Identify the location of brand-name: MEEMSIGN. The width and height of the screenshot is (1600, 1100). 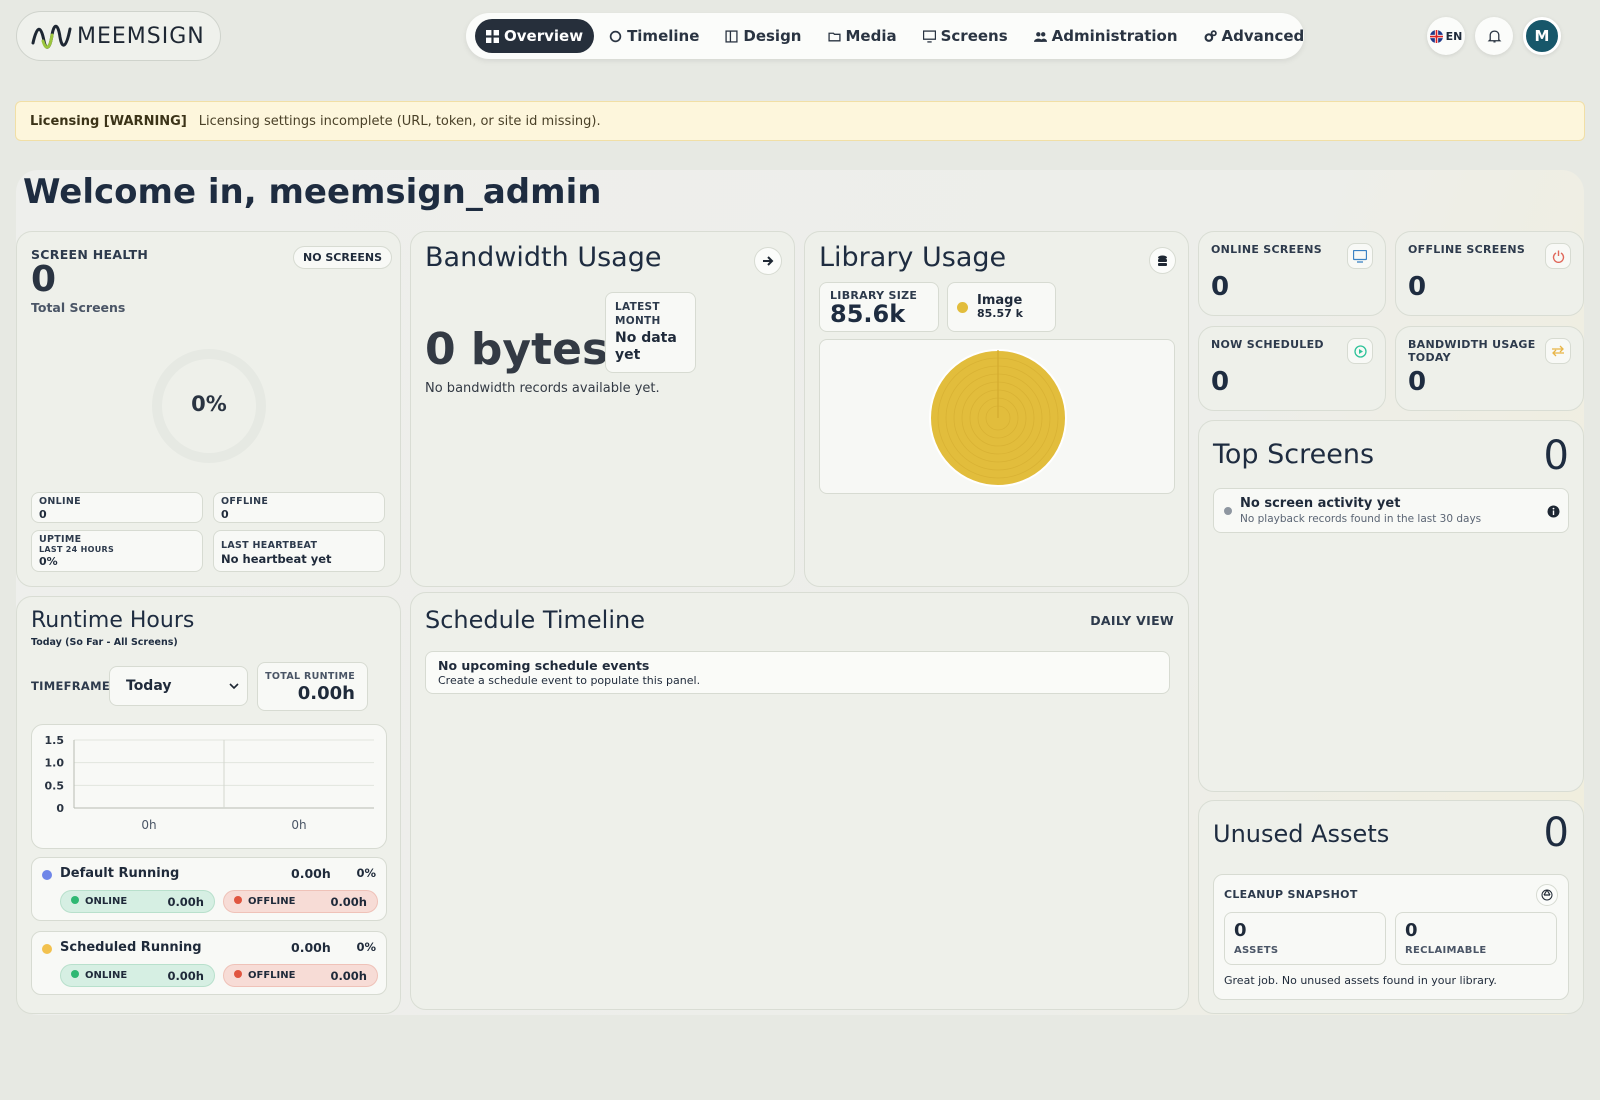
(141, 36).